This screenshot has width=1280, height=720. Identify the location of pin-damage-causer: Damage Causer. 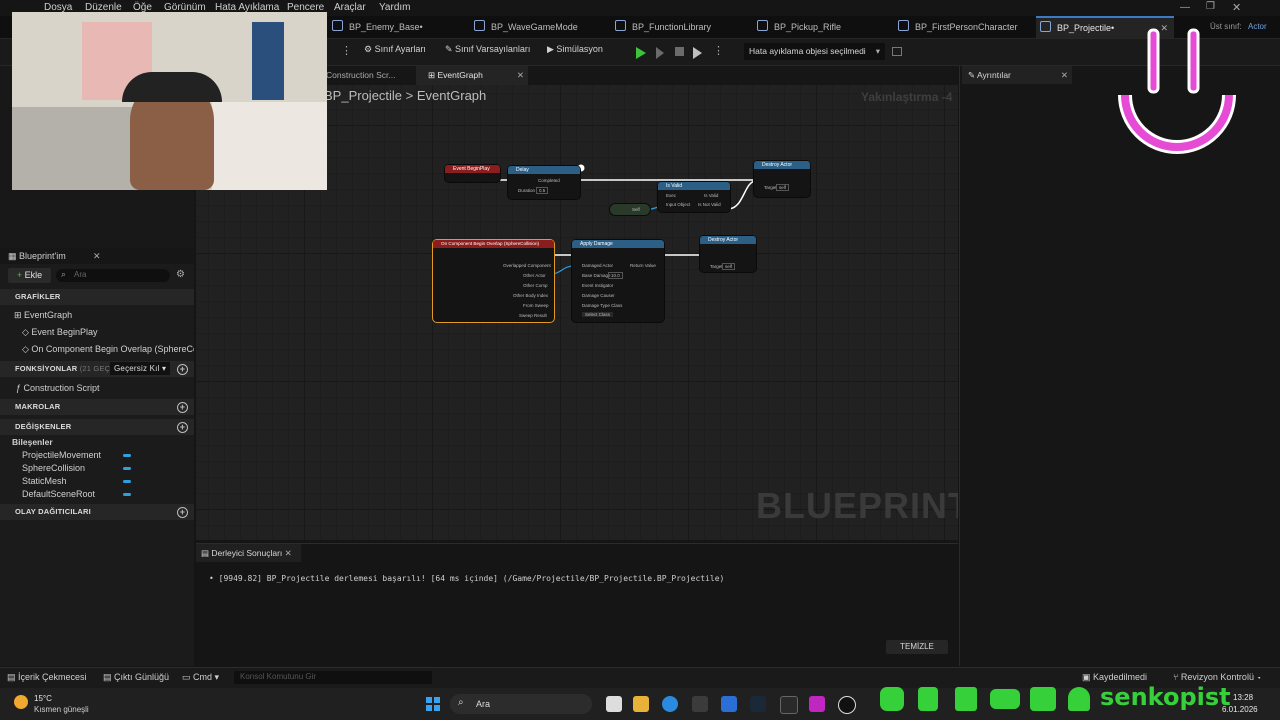
(598, 295).